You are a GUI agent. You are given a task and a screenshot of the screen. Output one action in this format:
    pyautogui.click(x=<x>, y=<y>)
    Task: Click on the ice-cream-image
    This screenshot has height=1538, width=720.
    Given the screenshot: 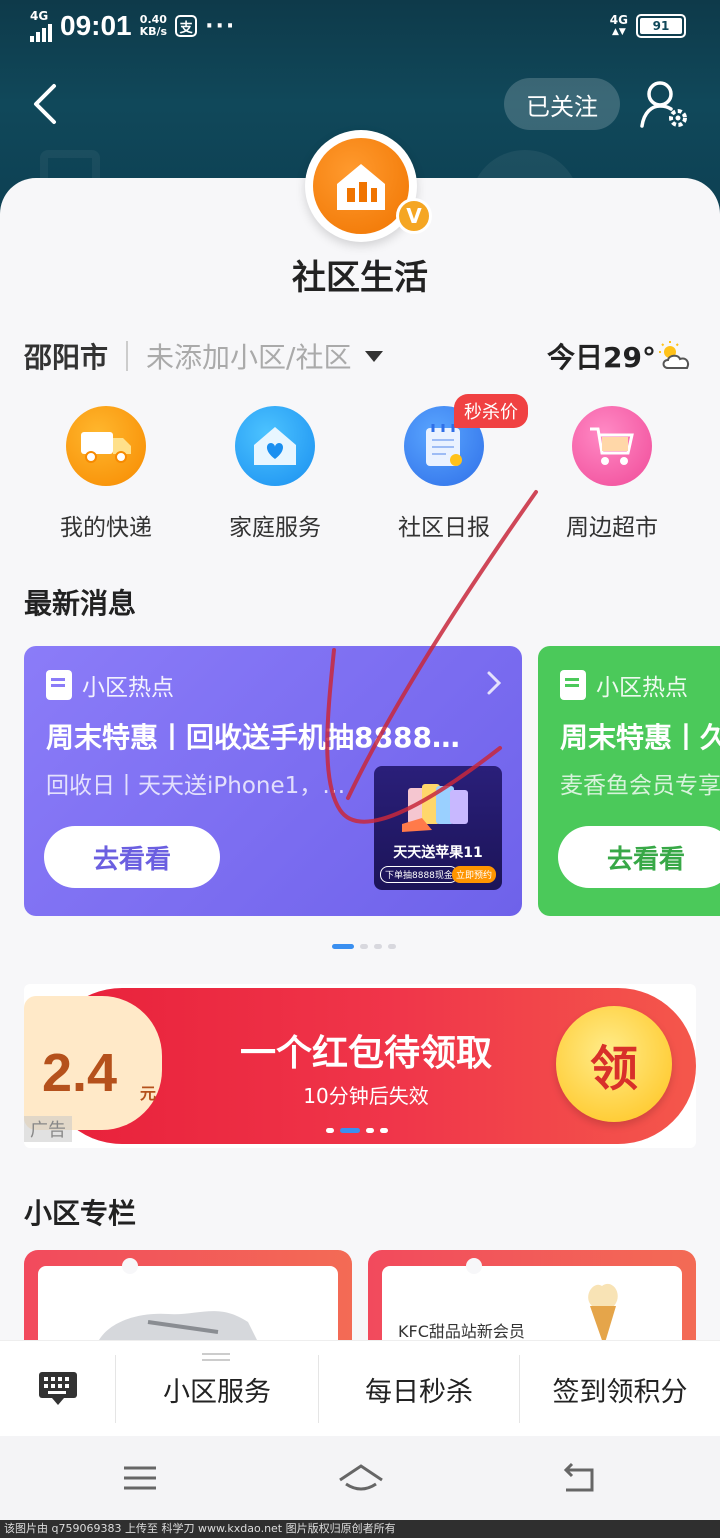 What is the action you would take?
    pyautogui.click(x=603, y=1314)
    